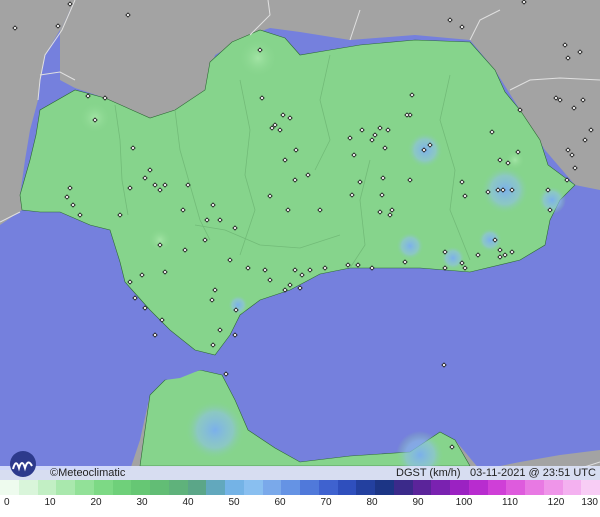 The width and height of the screenshot is (600, 517). What do you see at coordinates (326, 502) in the screenshot?
I see `legend-tick-label: 70` at bounding box center [326, 502].